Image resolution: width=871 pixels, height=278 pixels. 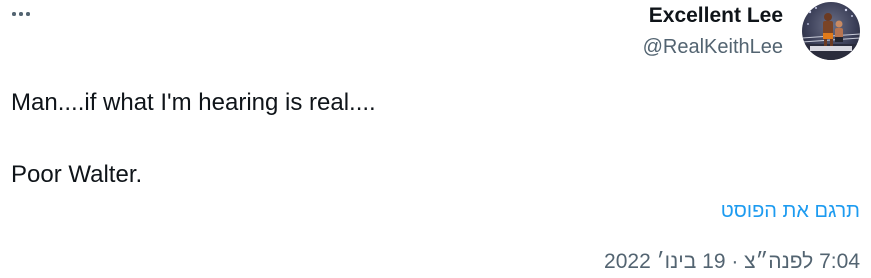 What do you see at coordinates (77, 174) in the screenshot?
I see `tweet-text-line: Poor Walter.` at bounding box center [77, 174].